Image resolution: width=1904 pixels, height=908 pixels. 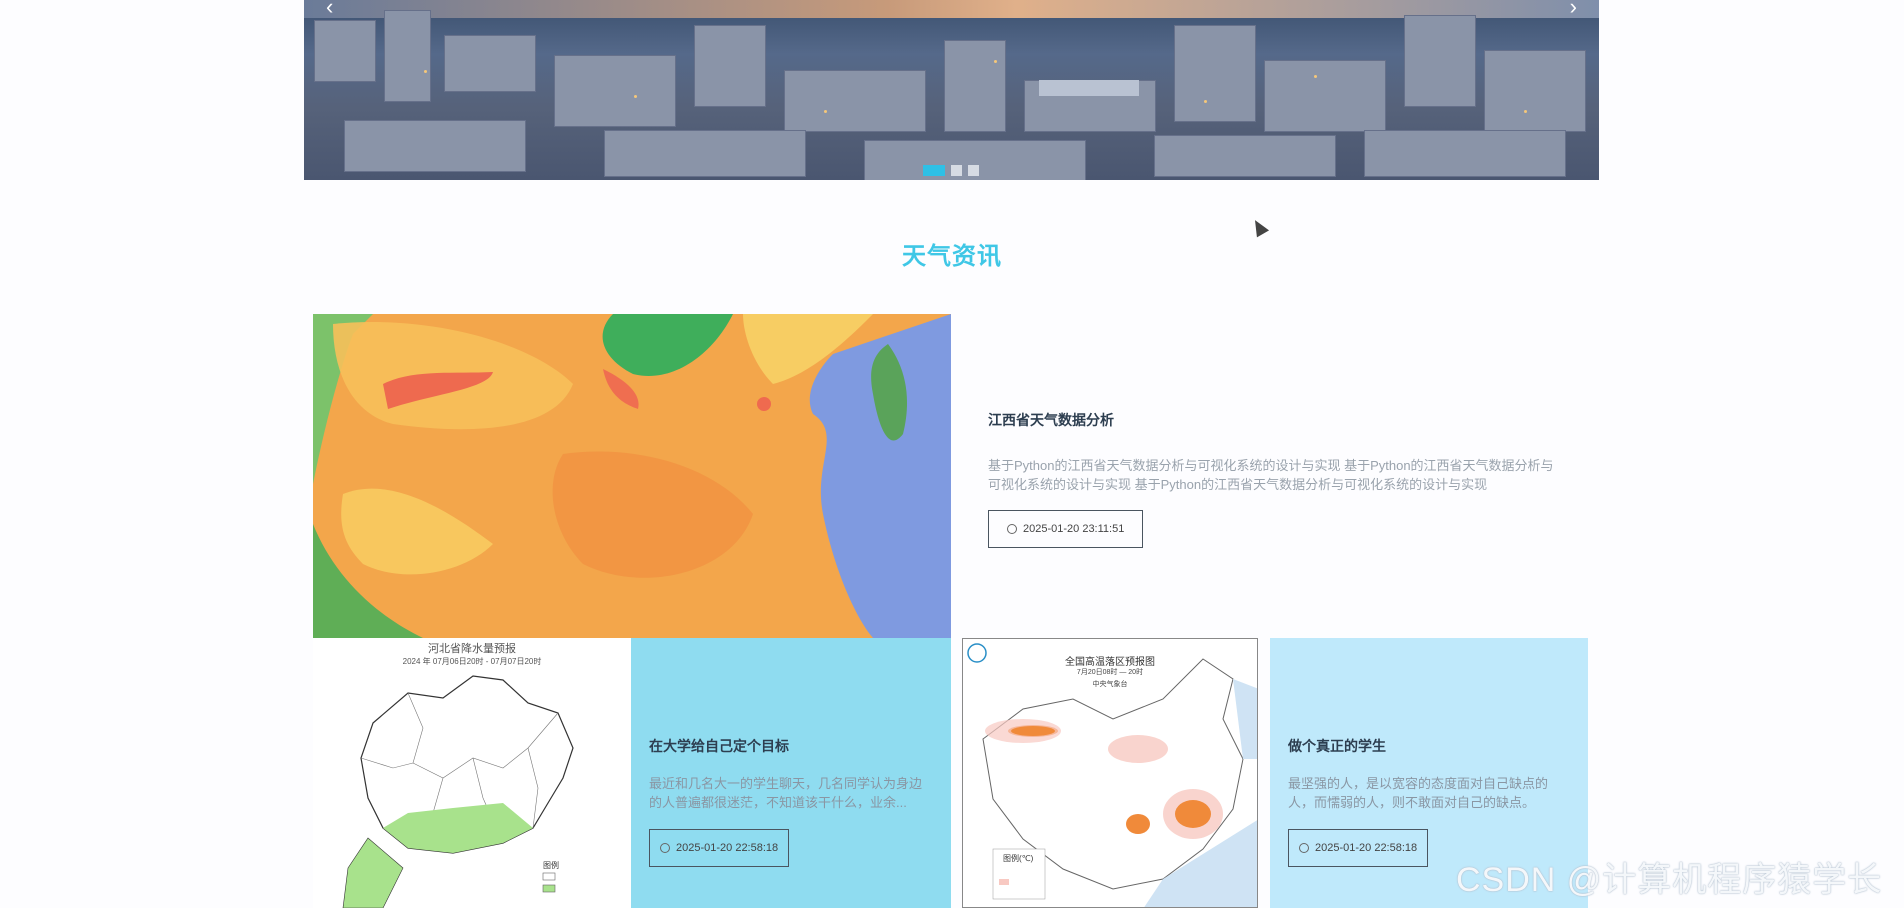 I want to click on featured-title: 江西省天气数据分析, so click(x=1271, y=420).